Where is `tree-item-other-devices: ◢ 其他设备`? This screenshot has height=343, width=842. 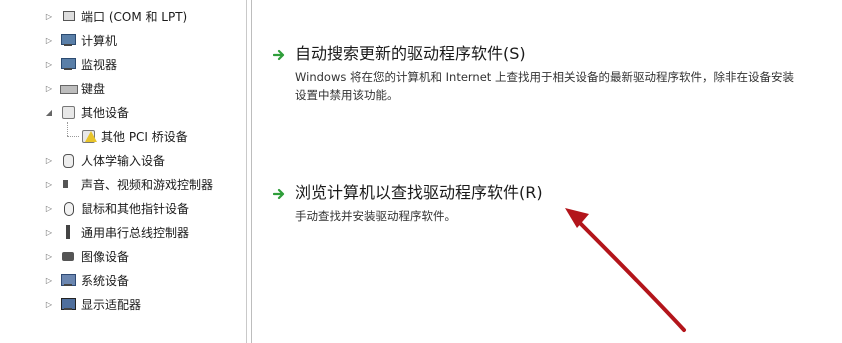 tree-item-other-devices: ◢ 其他设备 is located at coordinates (86, 112).